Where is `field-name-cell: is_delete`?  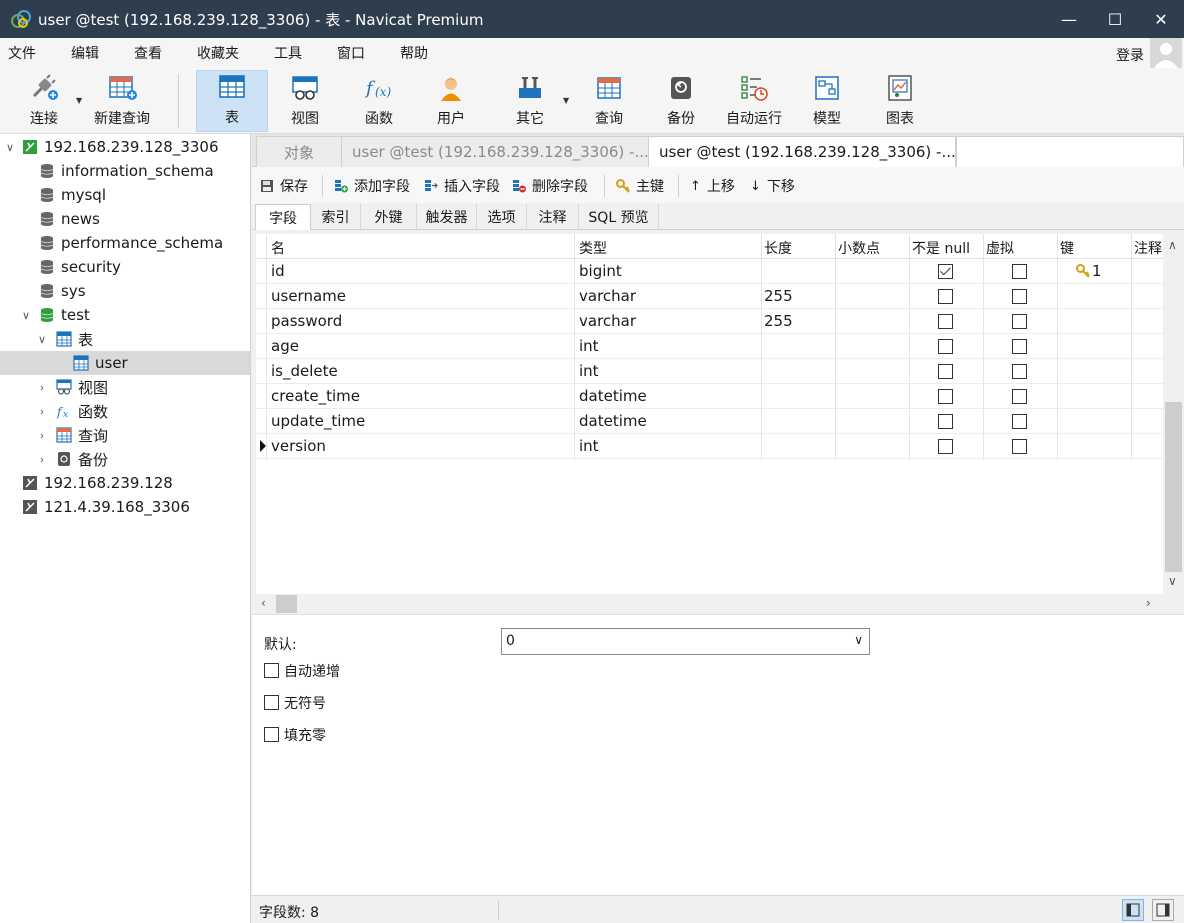 field-name-cell: is_delete is located at coordinates (304, 371).